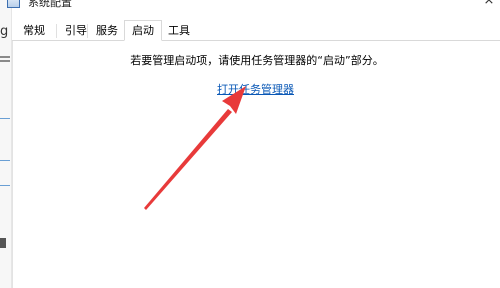 The image size is (500, 288). Describe the element at coordinates (107, 31) in the screenshot. I see `tab-services: 服务` at that location.